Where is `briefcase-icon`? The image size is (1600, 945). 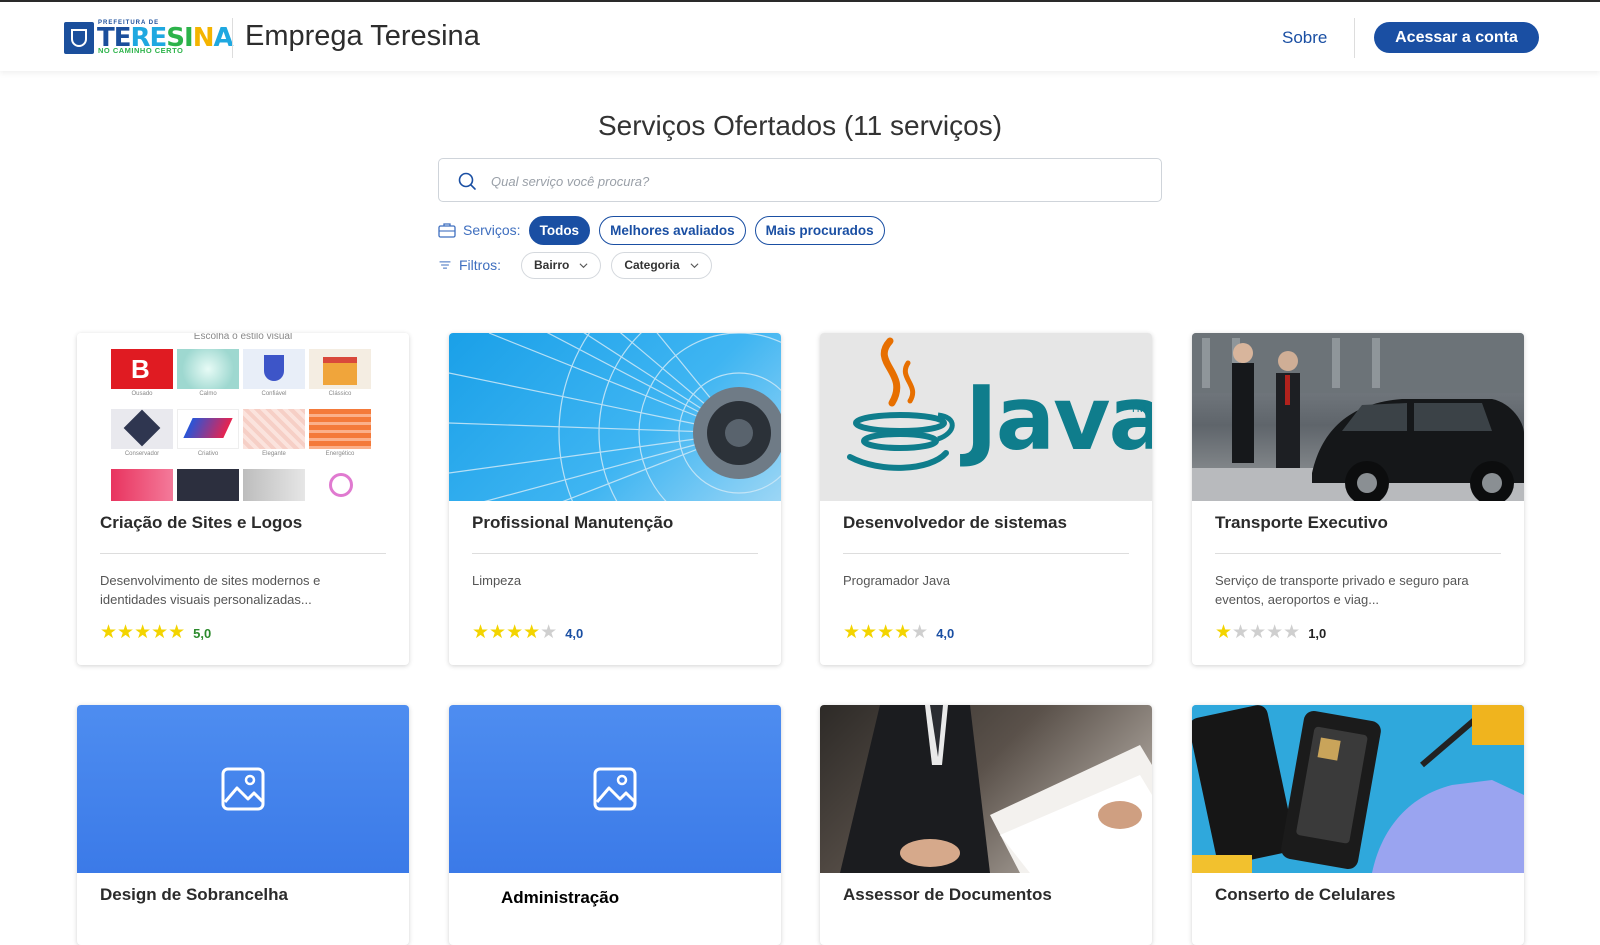 briefcase-icon is located at coordinates (447, 230).